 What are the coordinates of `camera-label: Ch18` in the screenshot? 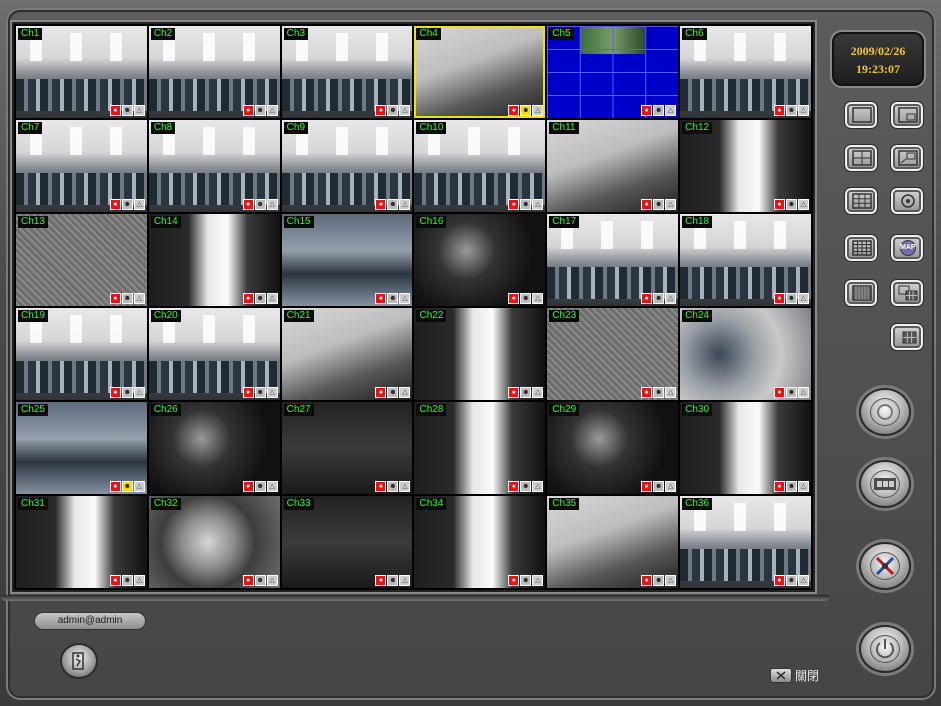 It's located at (697, 222).